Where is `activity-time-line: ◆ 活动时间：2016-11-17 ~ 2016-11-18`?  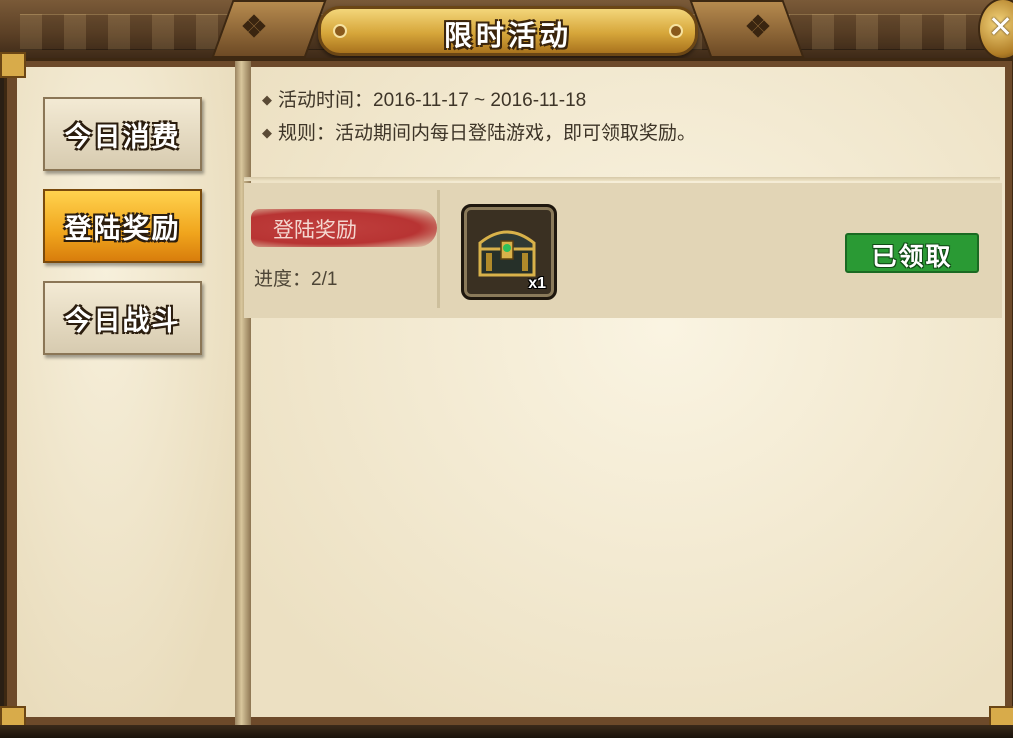
activity-time-line: ◆ 活动时间：2016-11-17 ~ 2016-11-18 is located at coordinates (424, 98).